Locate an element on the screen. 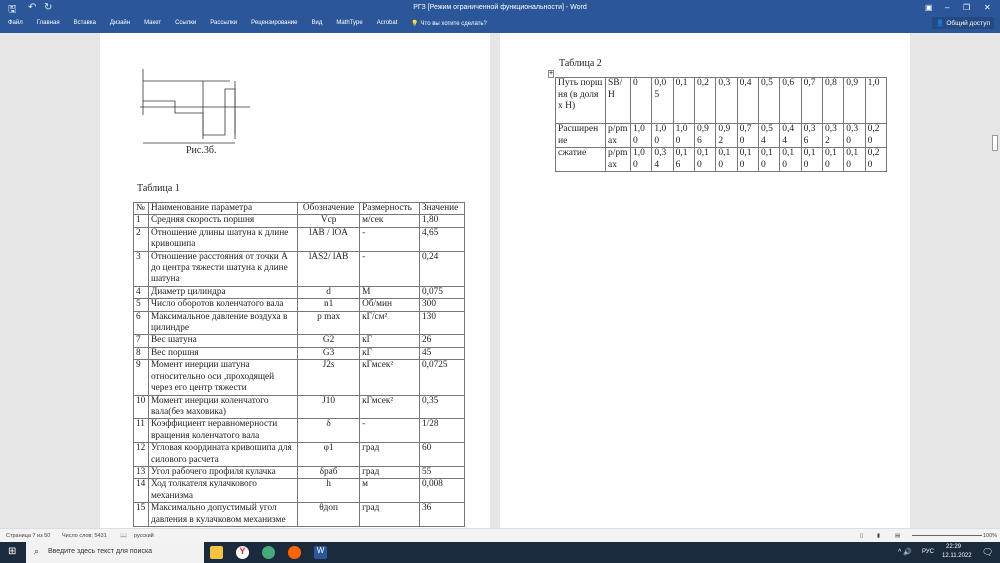 The width and height of the screenshot is (1000, 563). web-layout-icon: ▤ is located at coordinates (897, 536).